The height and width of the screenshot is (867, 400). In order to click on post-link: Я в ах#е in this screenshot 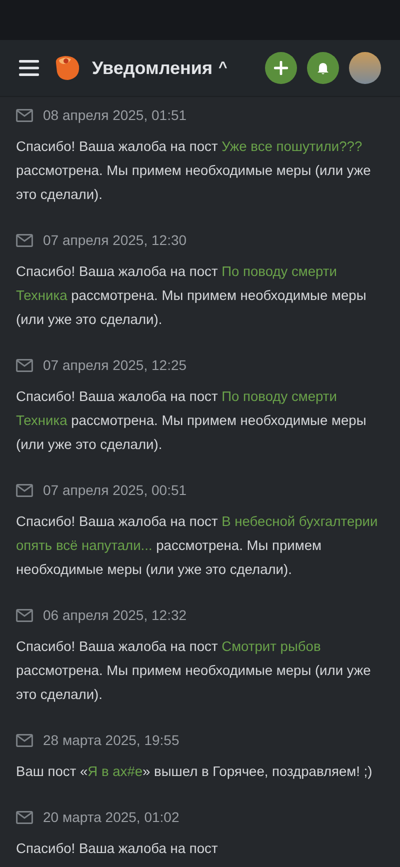, I will do `click(115, 771)`.